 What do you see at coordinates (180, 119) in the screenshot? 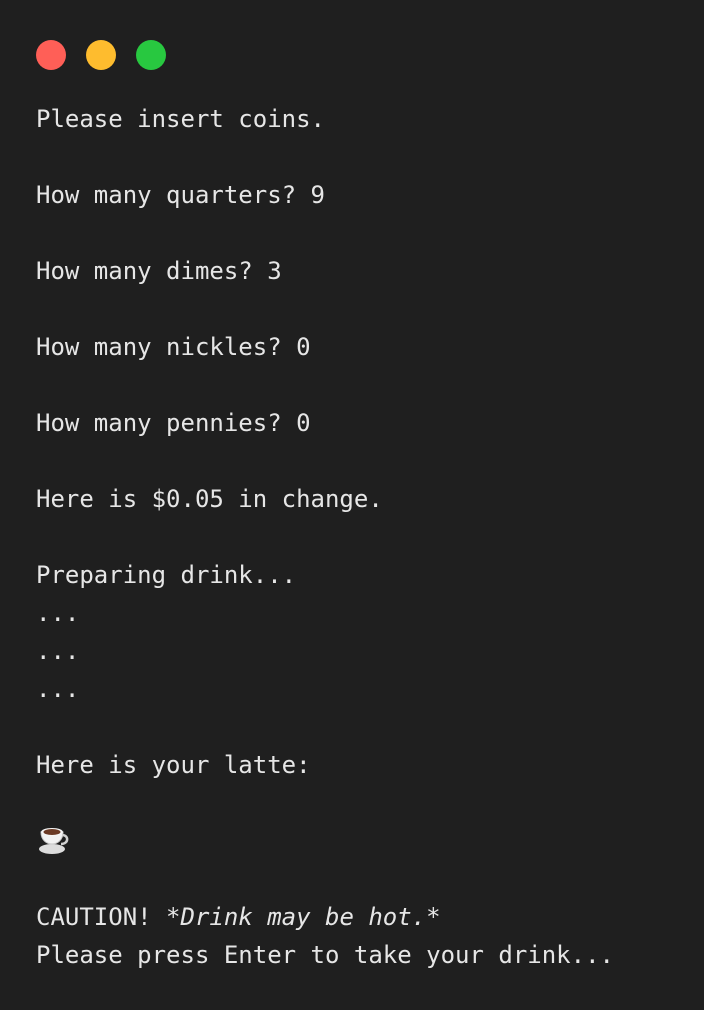
I see `insert-coins-line: Please insert coins.` at bounding box center [180, 119].